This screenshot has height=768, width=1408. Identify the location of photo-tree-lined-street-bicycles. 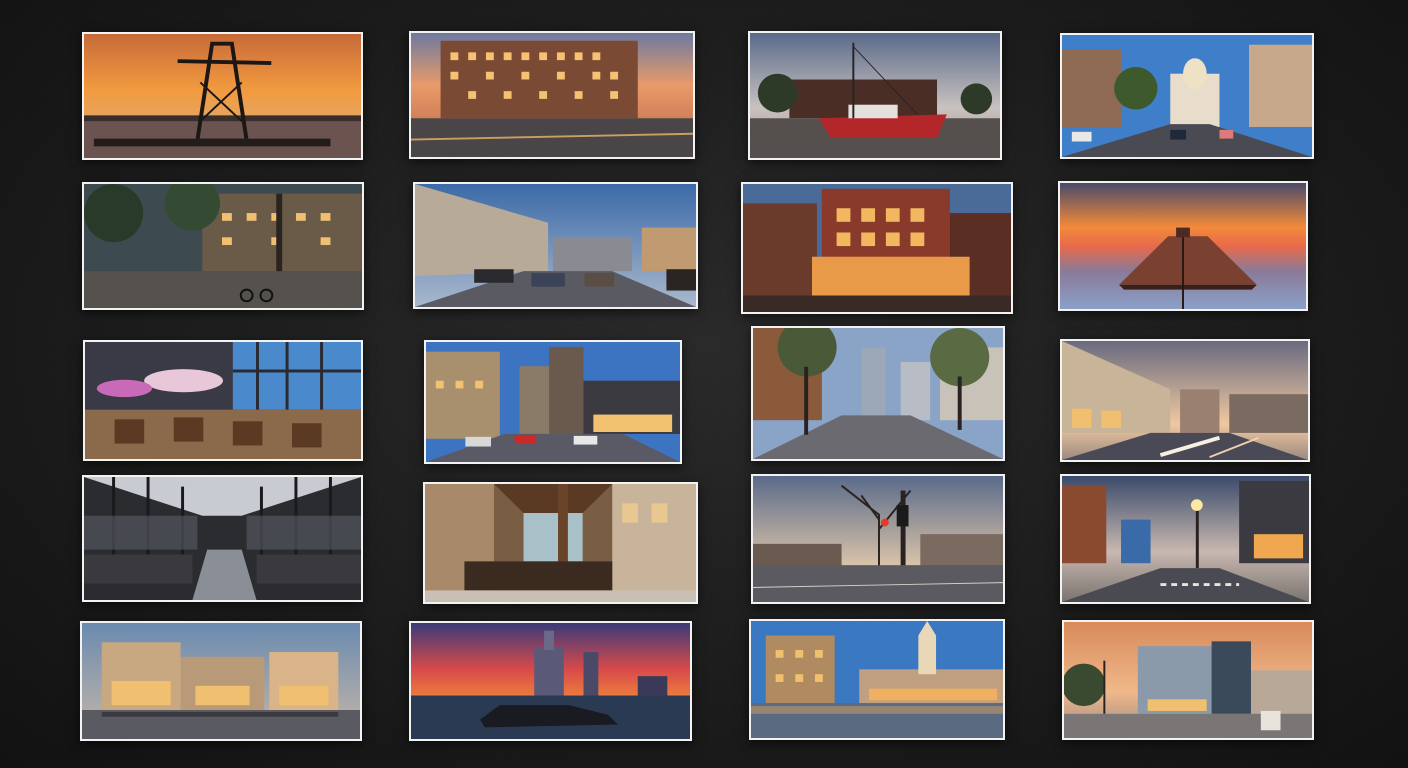
(223, 246).